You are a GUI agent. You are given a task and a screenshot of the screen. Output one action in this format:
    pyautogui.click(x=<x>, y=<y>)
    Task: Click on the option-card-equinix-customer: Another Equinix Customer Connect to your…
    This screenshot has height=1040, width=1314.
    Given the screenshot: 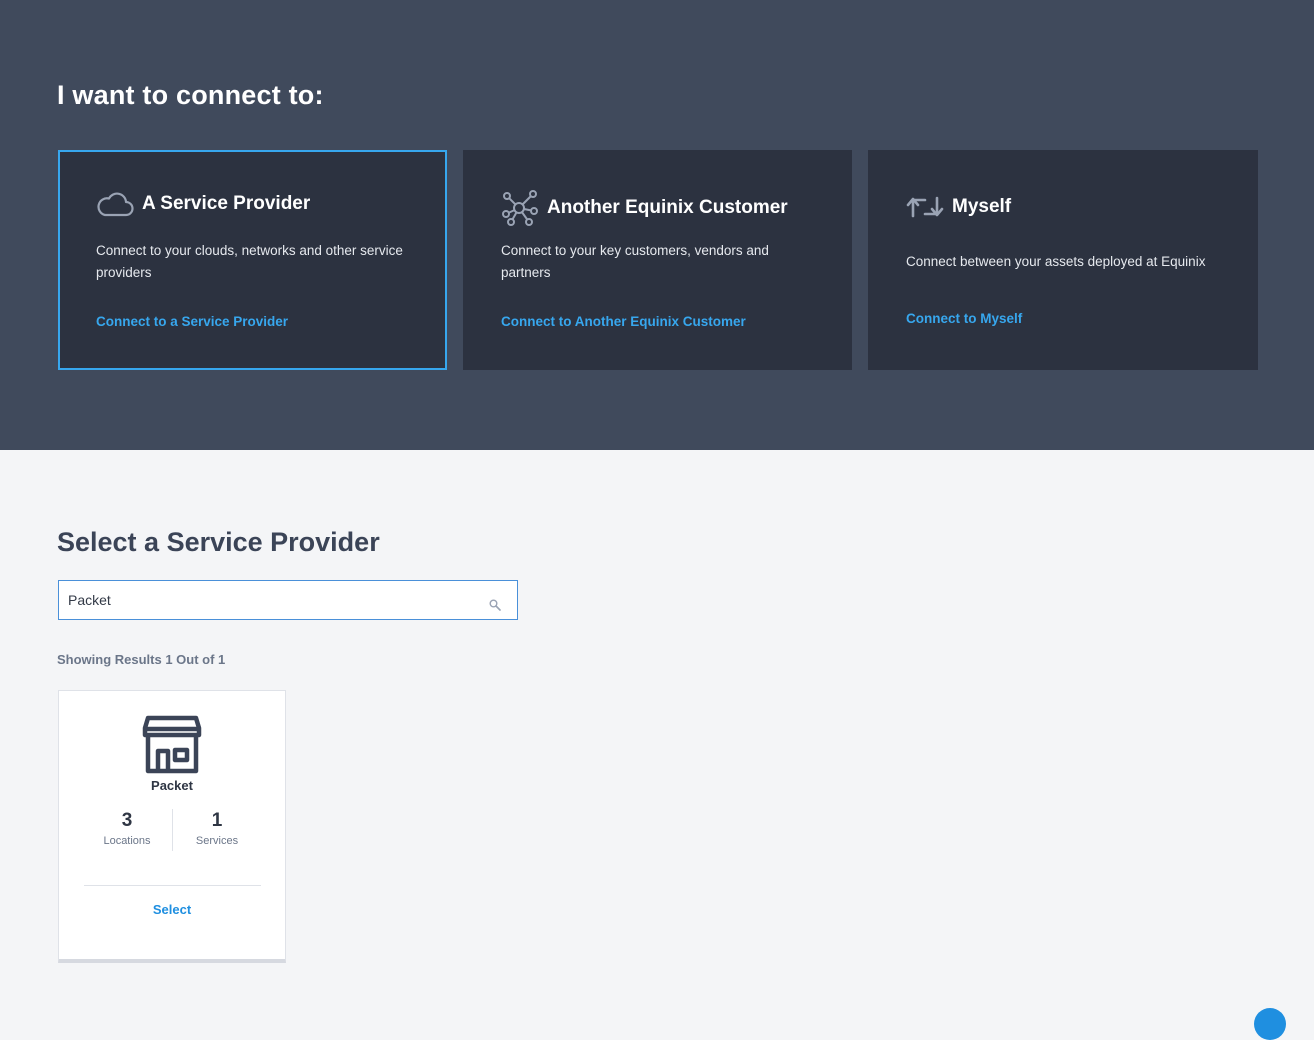 What is the action you would take?
    pyautogui.click(x=657, y=260)
    